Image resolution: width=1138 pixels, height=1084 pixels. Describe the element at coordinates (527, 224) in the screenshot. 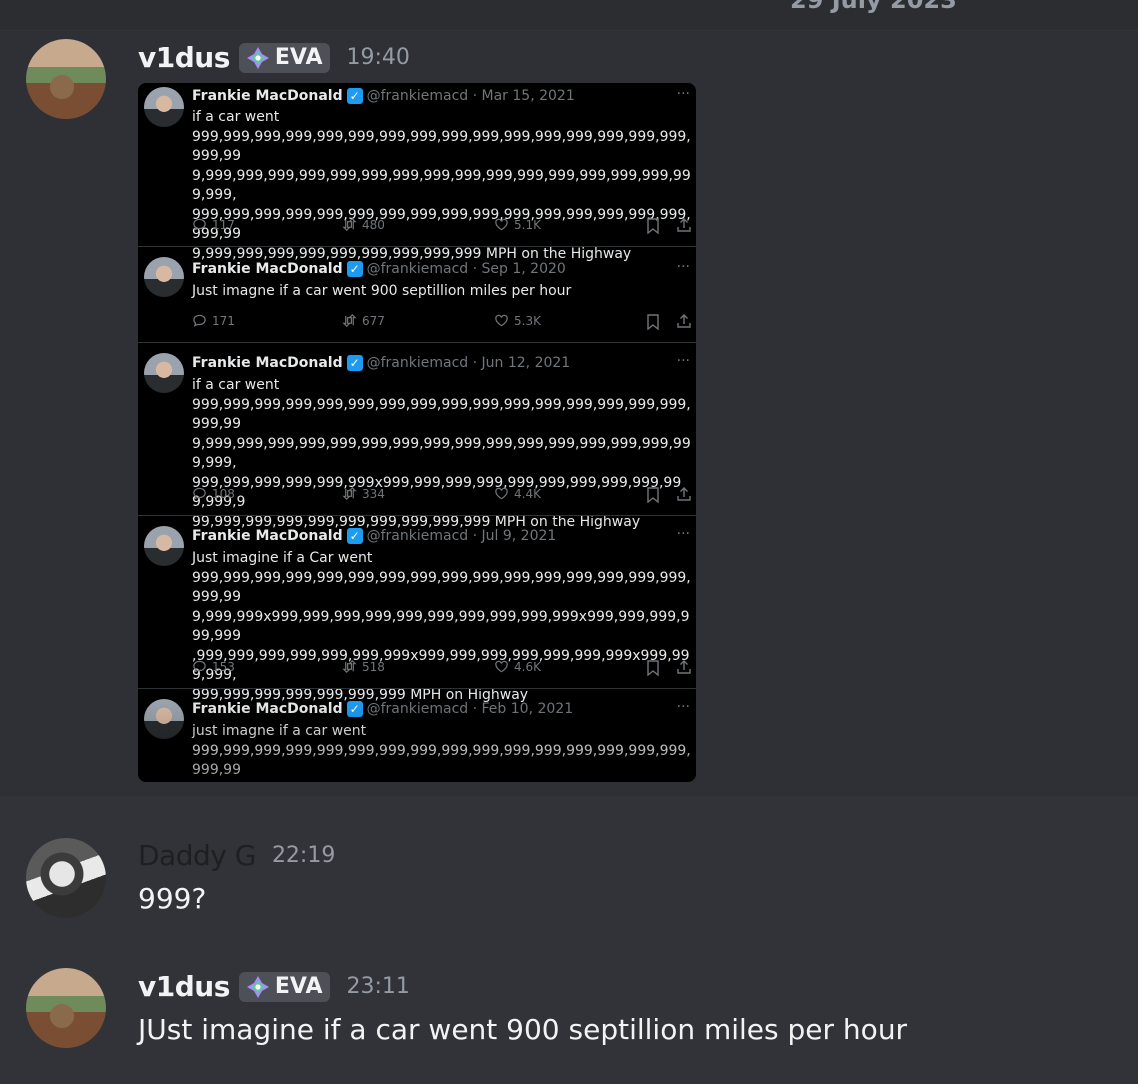

I see `like-count: 5.1K` at that location.